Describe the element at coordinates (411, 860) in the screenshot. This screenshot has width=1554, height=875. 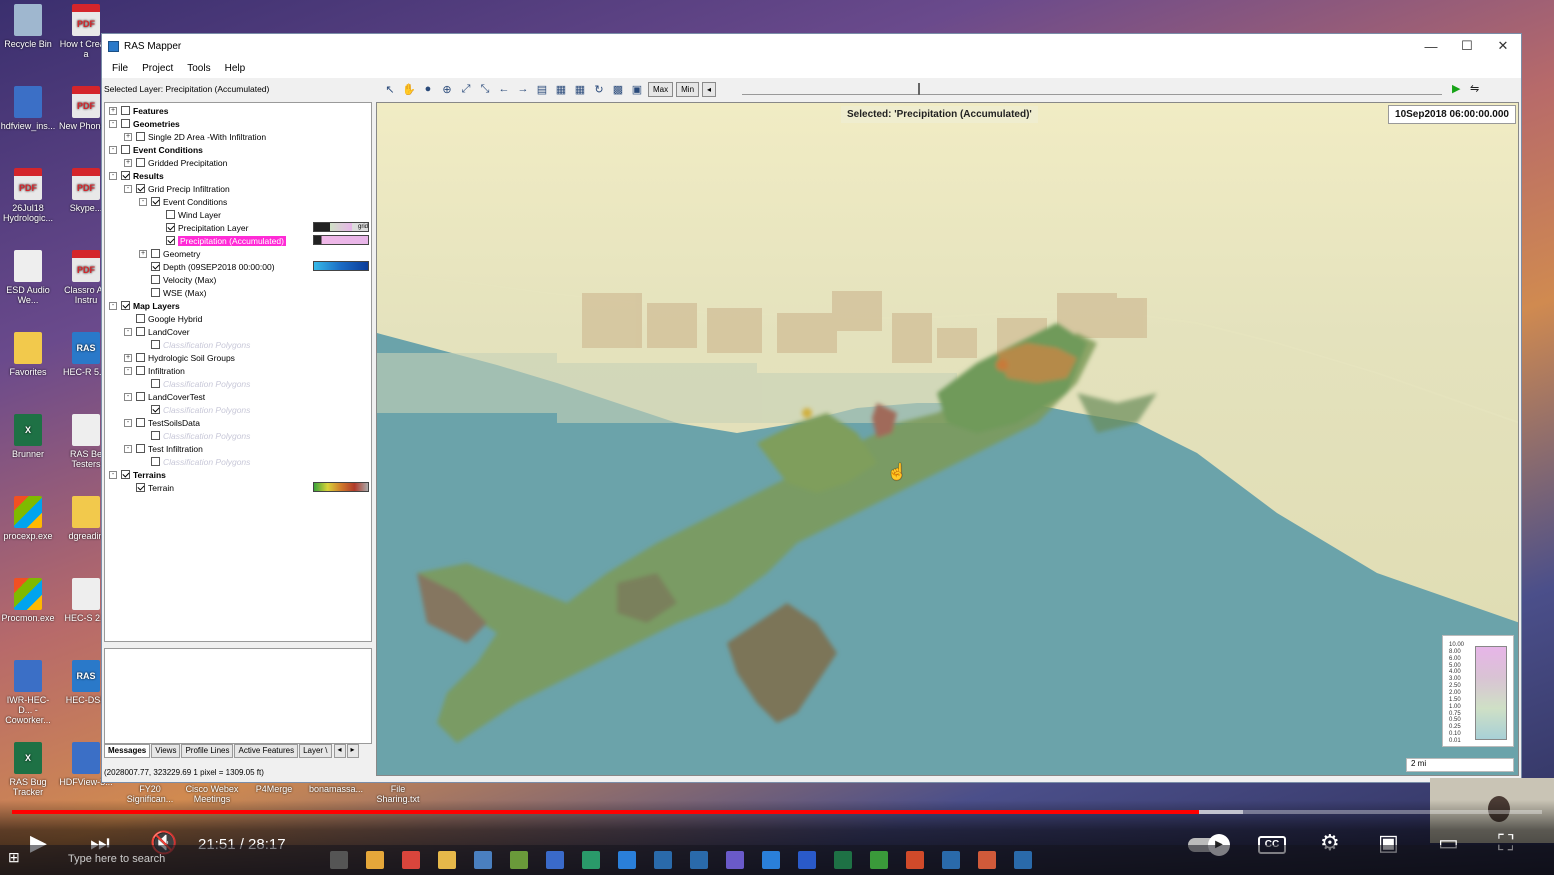
I see `chrome-icon` at that location.